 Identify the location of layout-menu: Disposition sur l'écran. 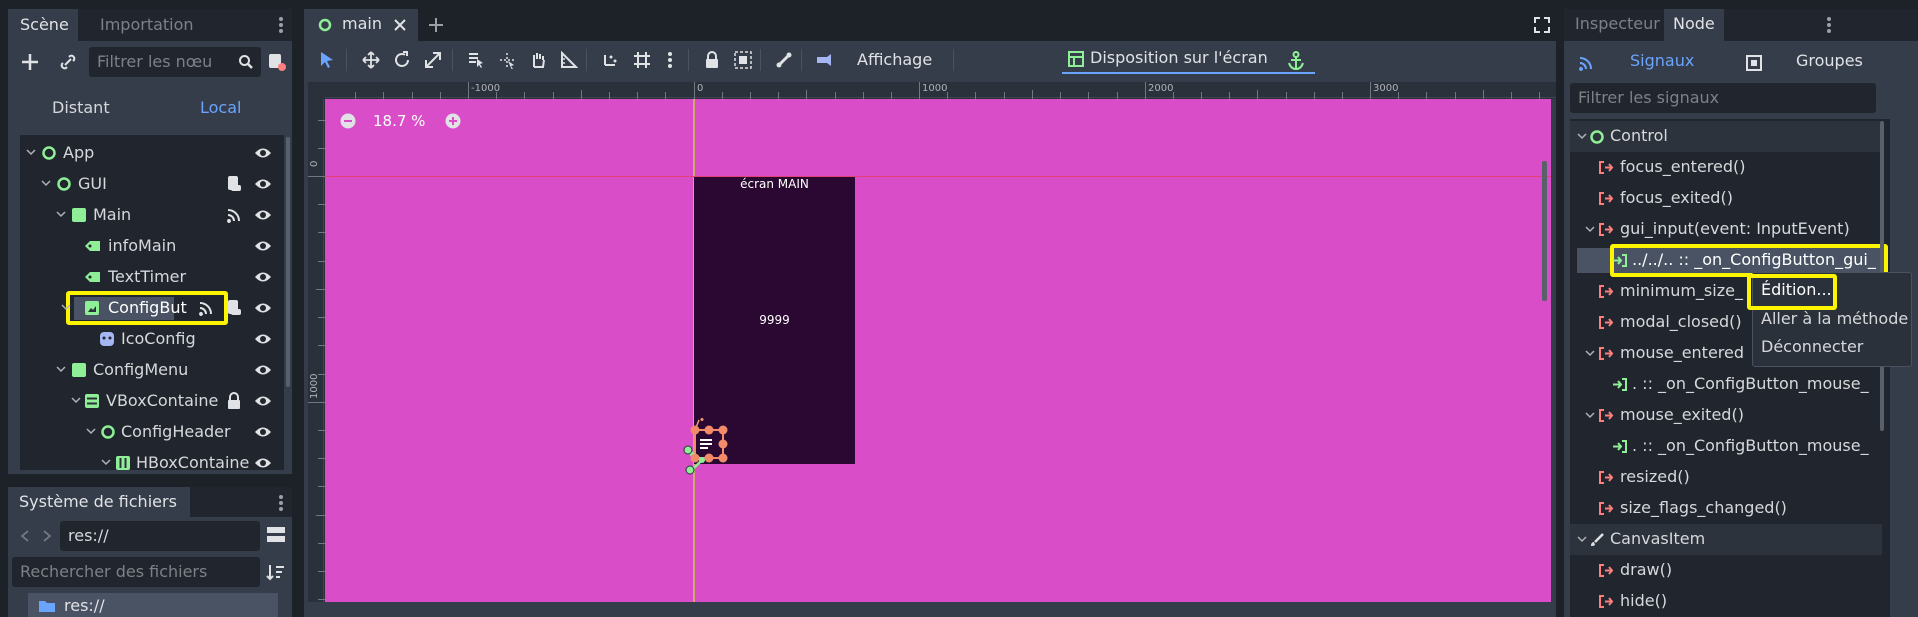
(1188, 60).